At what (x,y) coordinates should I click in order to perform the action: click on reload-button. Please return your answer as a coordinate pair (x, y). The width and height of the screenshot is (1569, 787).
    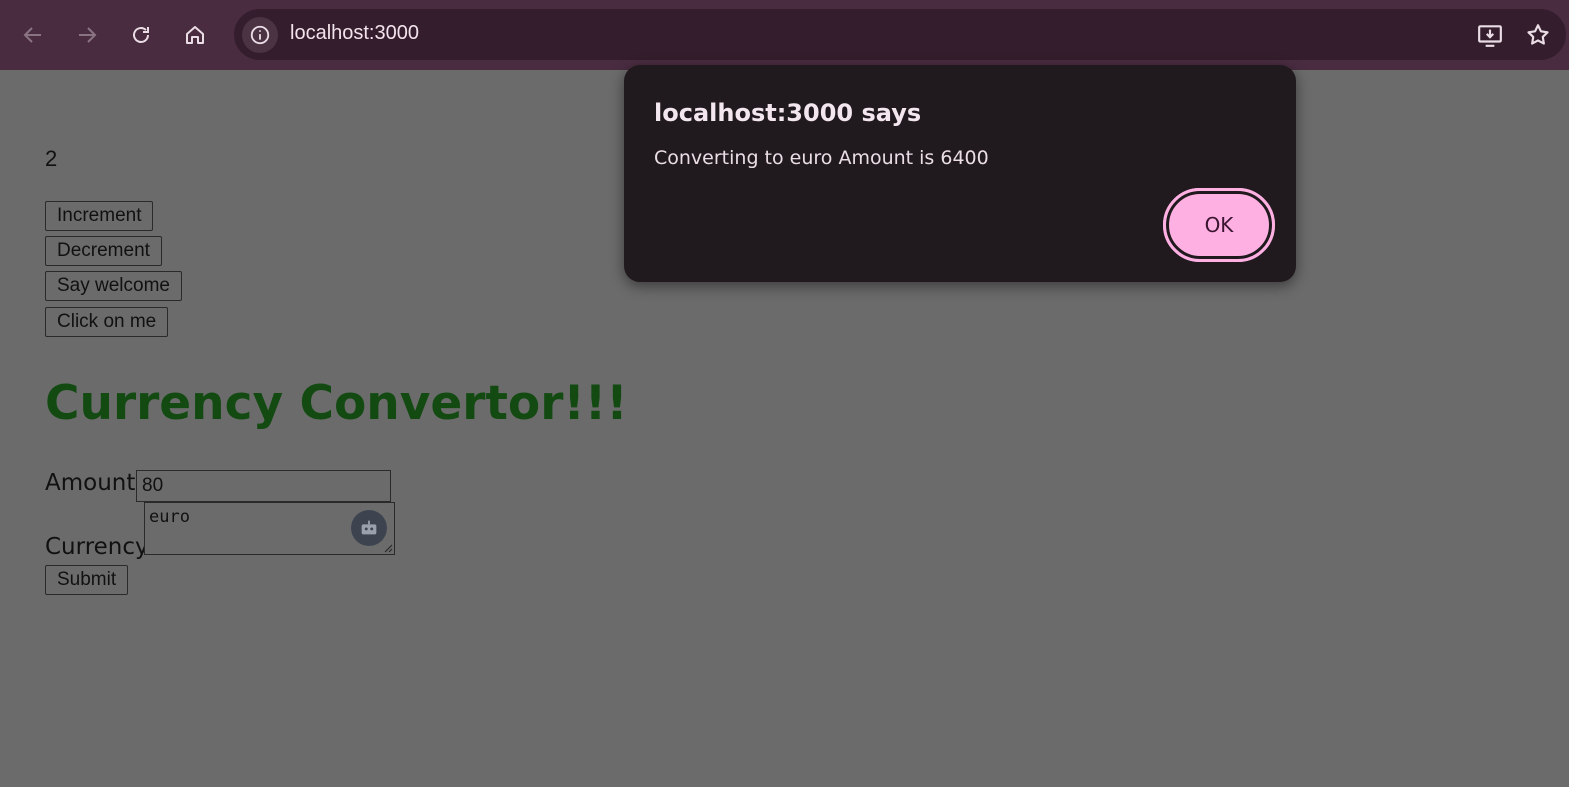
    Looking at the image, I should click on (141, 35).